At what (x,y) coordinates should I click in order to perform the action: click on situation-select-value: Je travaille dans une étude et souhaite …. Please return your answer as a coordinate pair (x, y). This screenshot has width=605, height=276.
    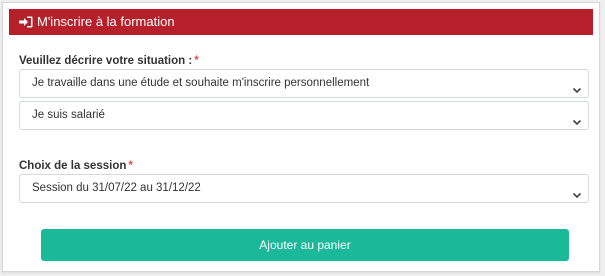
    Looking at the image, I should click on (201, 83).